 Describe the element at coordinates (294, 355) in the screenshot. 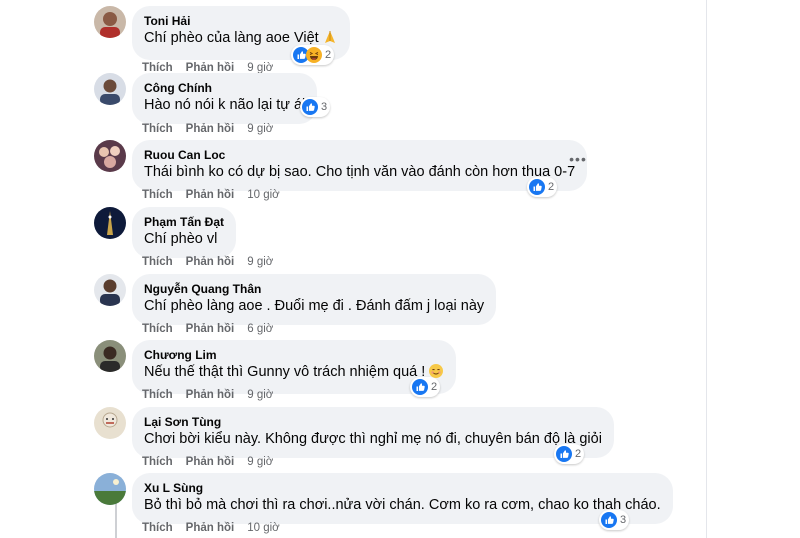

I see `comment-author: Chương Lim` at that location.